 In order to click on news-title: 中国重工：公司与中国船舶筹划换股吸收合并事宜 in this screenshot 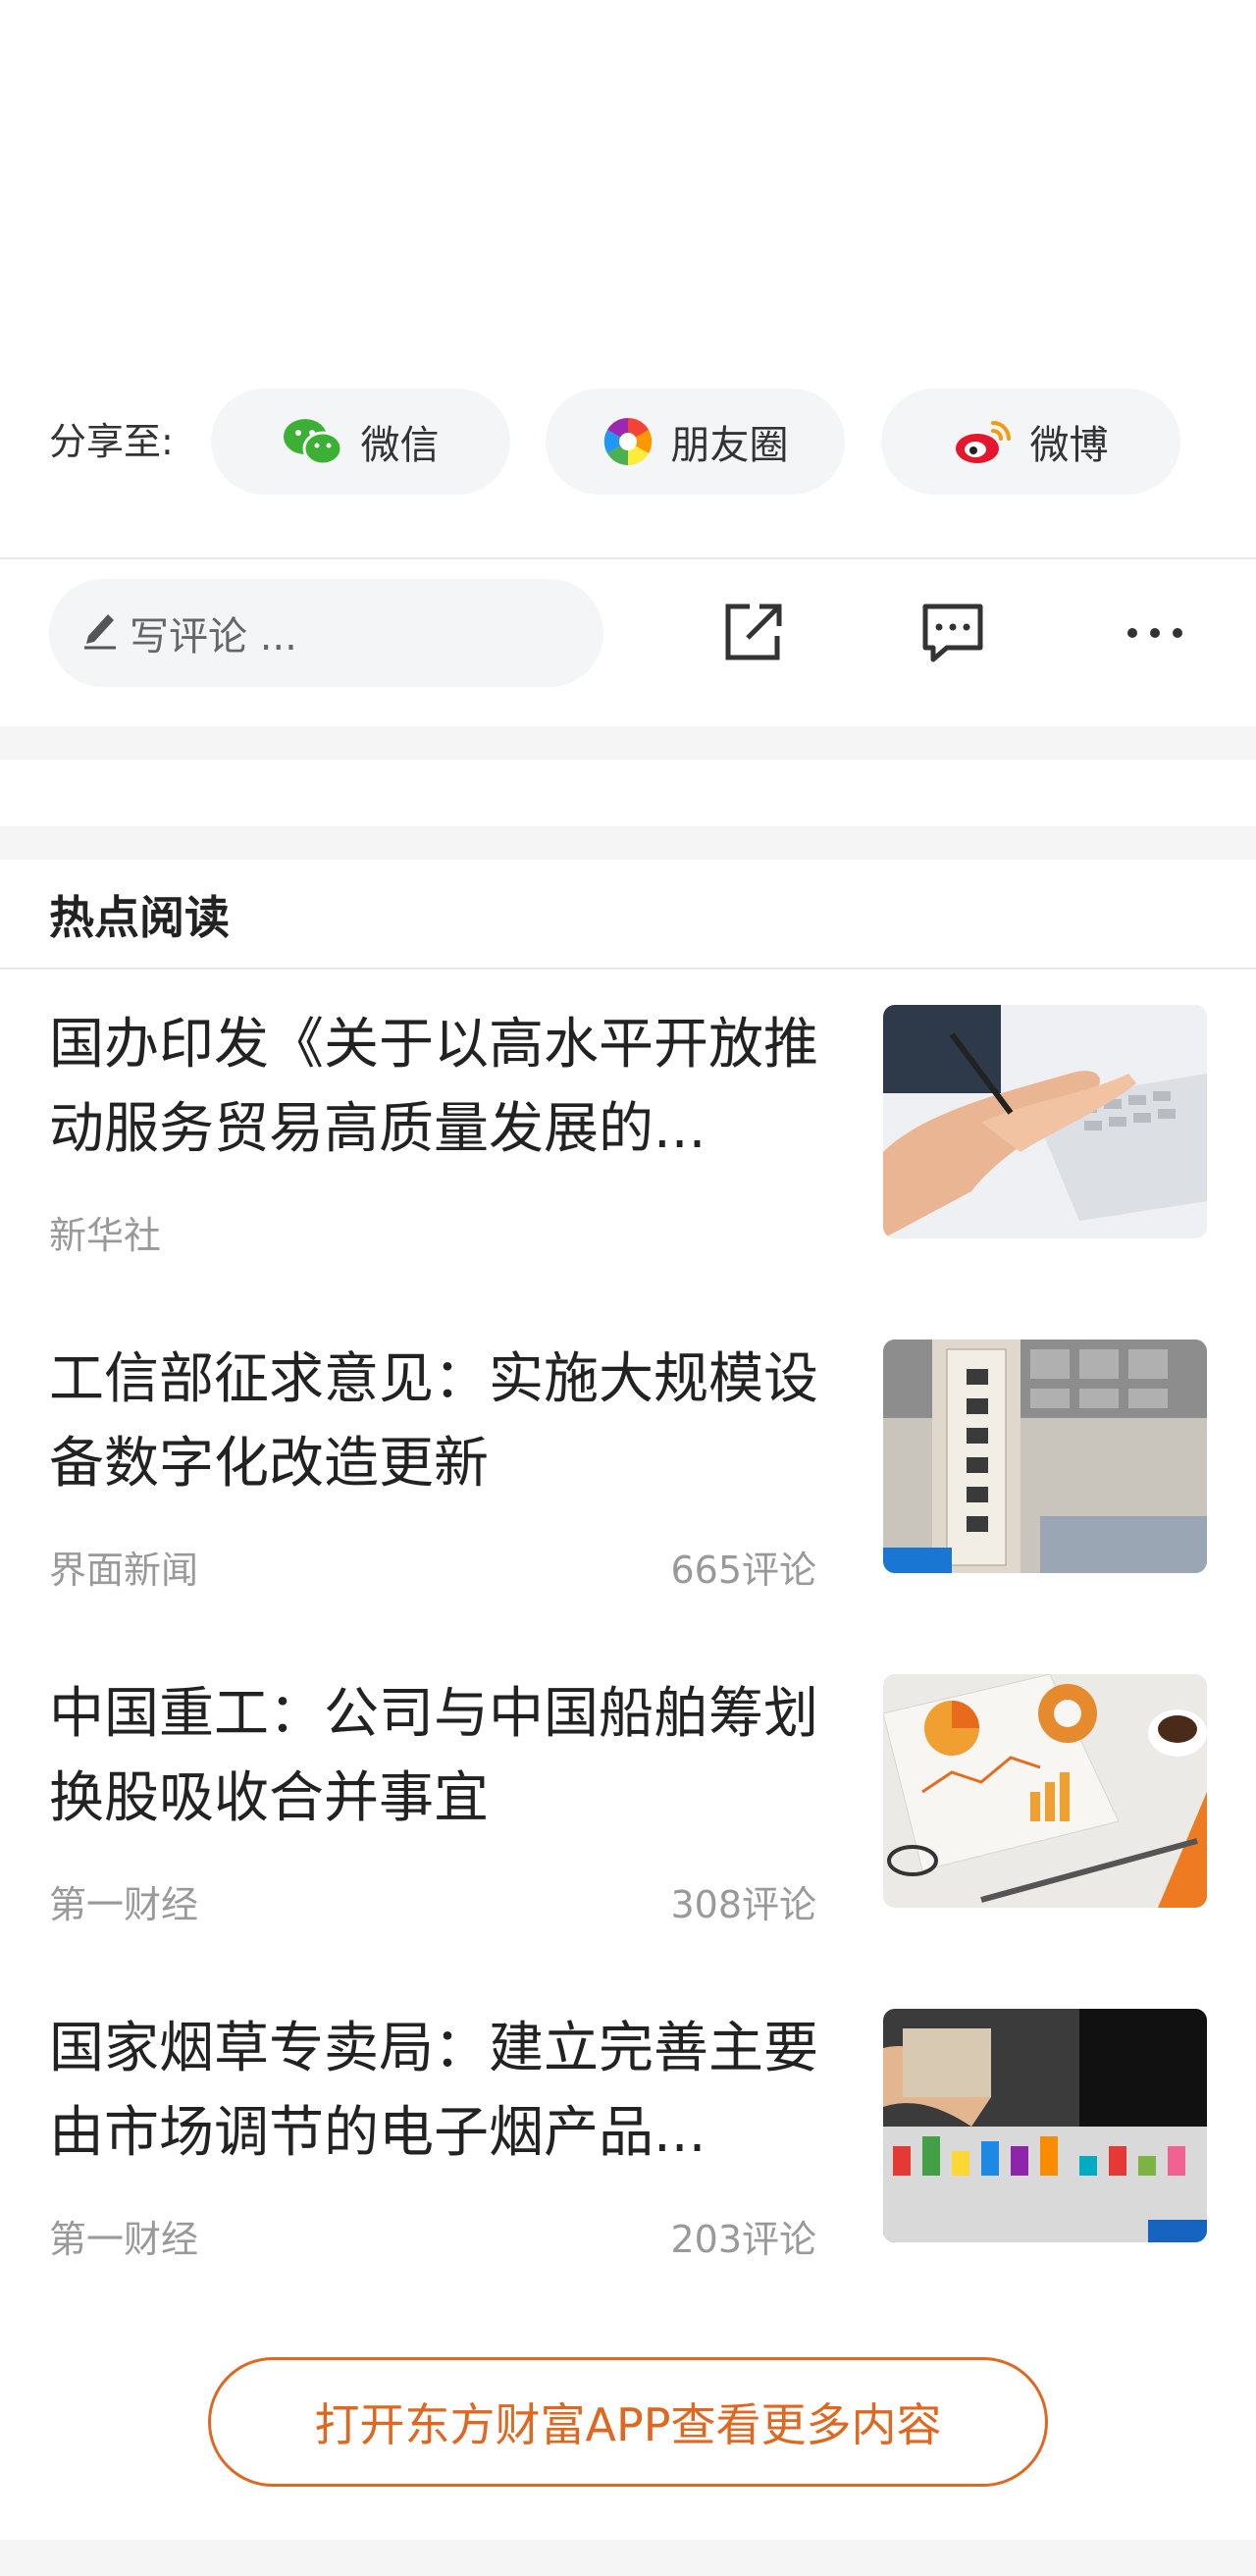, I will do `click(433, 1756)`.